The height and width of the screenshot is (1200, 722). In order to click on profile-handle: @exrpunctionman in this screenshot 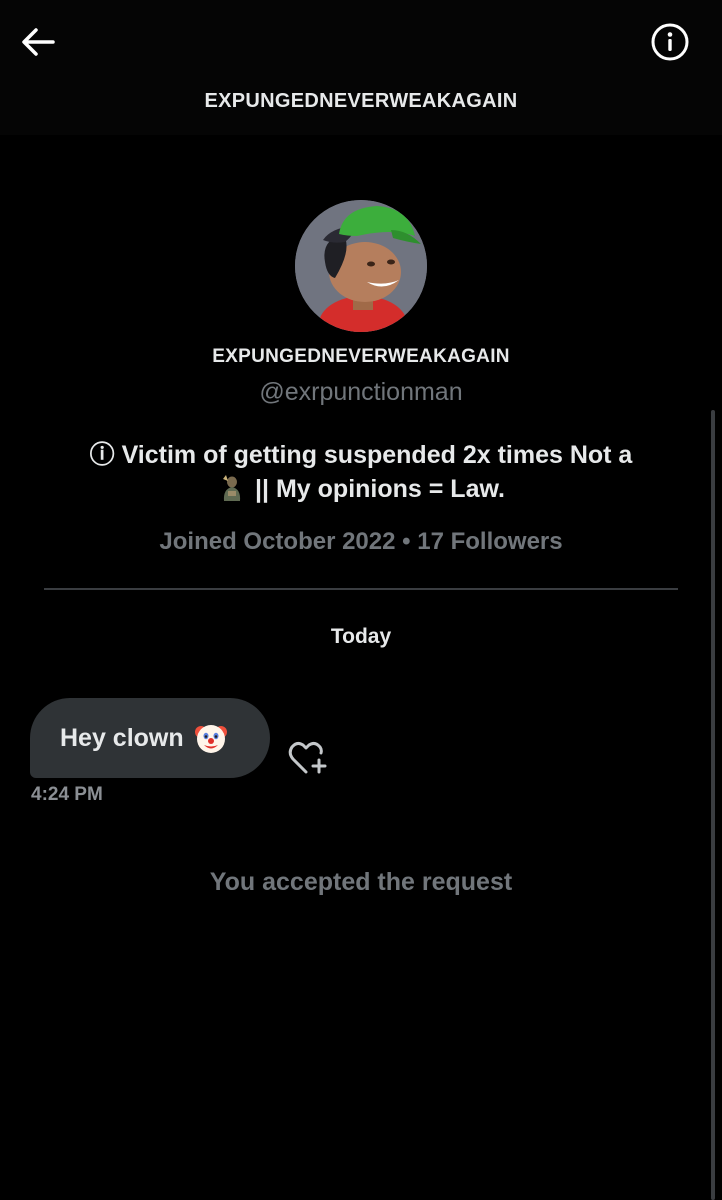, I will do `click(361, 392)`.